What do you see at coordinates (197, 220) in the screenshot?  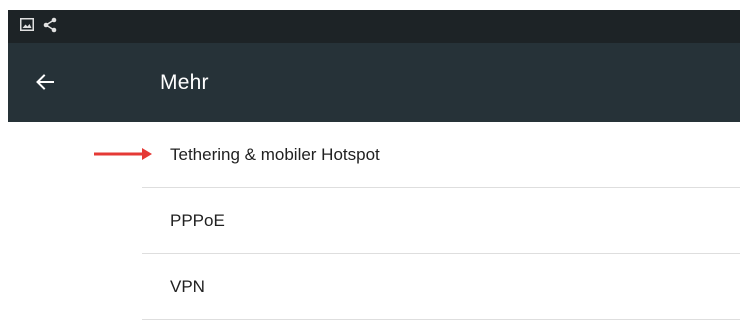 I see `list-item-label: PPPoE` at bounding box center [197, 220].